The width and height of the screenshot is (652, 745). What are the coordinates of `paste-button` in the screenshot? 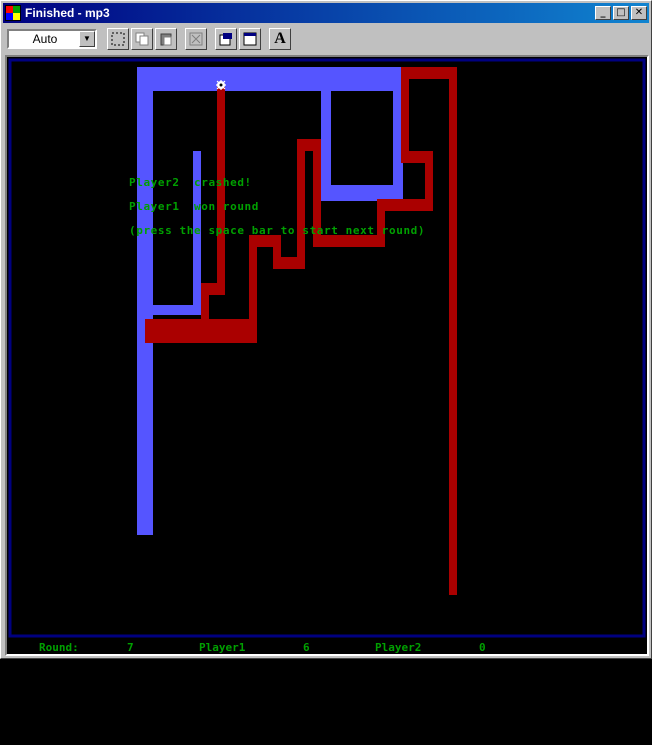 It's located at (166, 39).